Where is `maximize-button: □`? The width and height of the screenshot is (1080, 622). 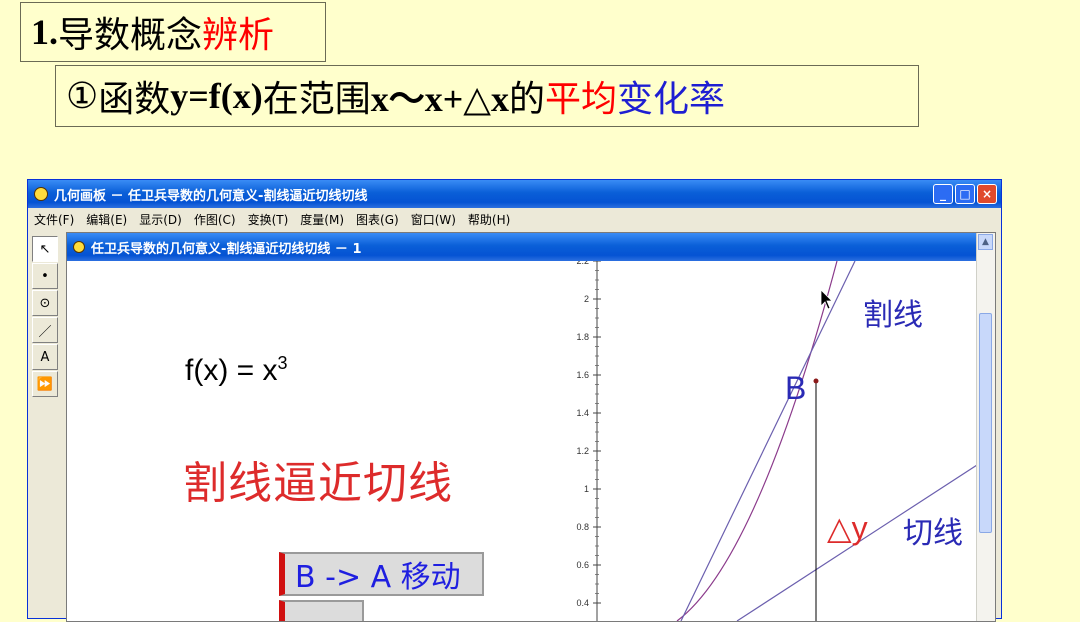 maximize-button: □ is located at coordinates (965, 194).